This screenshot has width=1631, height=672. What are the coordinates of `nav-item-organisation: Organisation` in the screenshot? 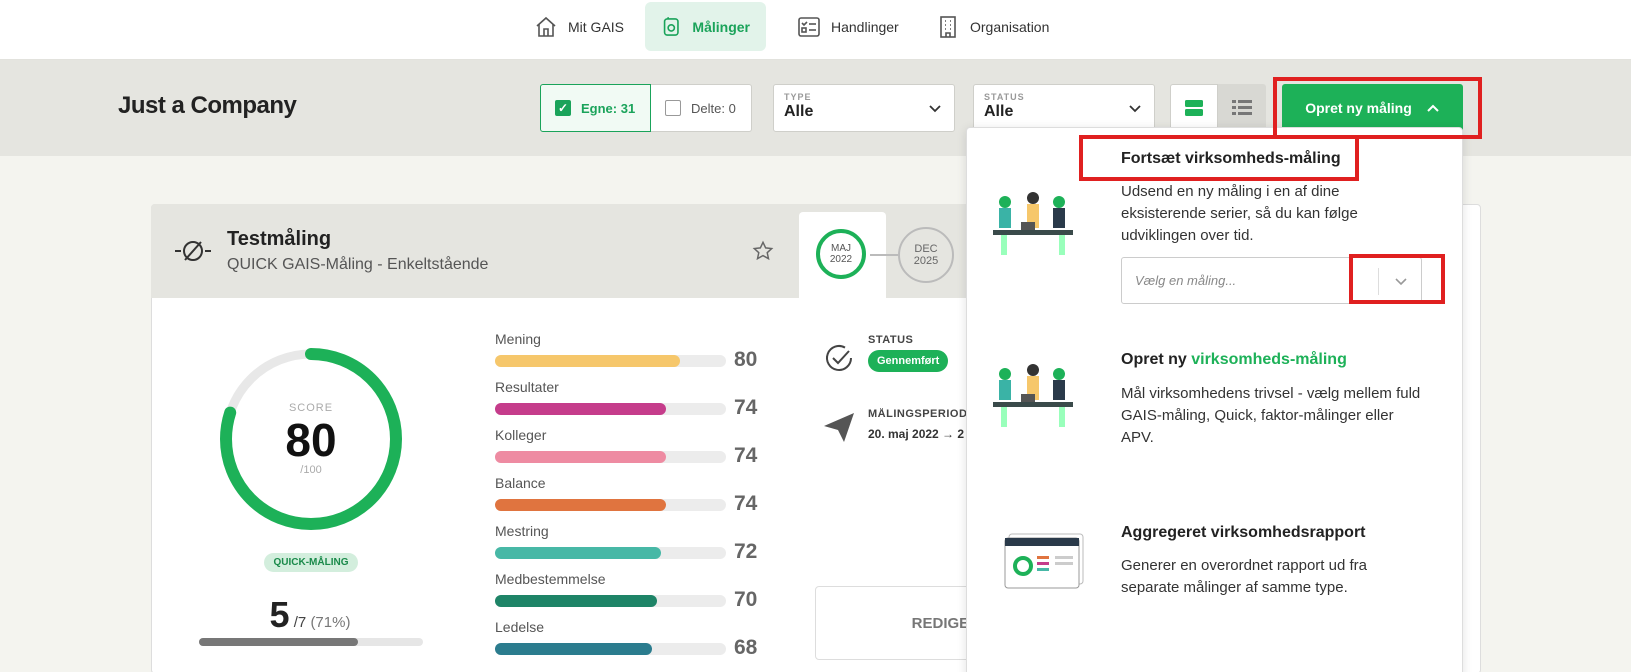 It's located at (992, 26).